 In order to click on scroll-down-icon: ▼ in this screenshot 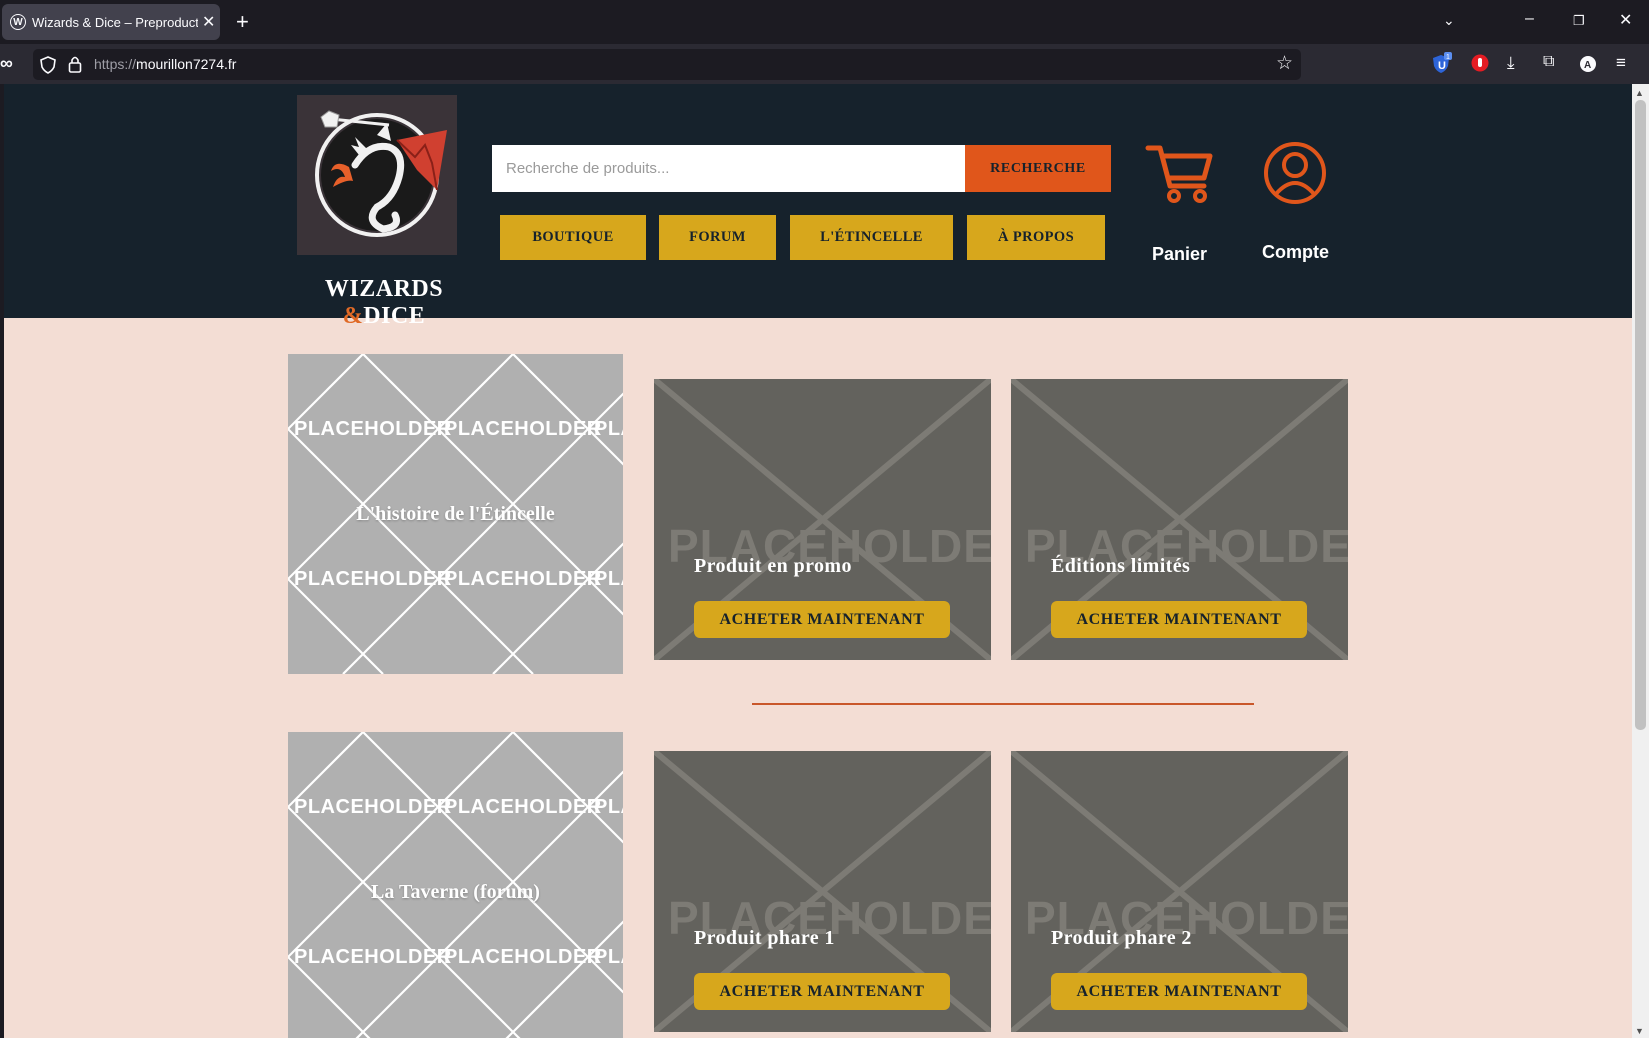, I will do `click(1639, 1031)`.